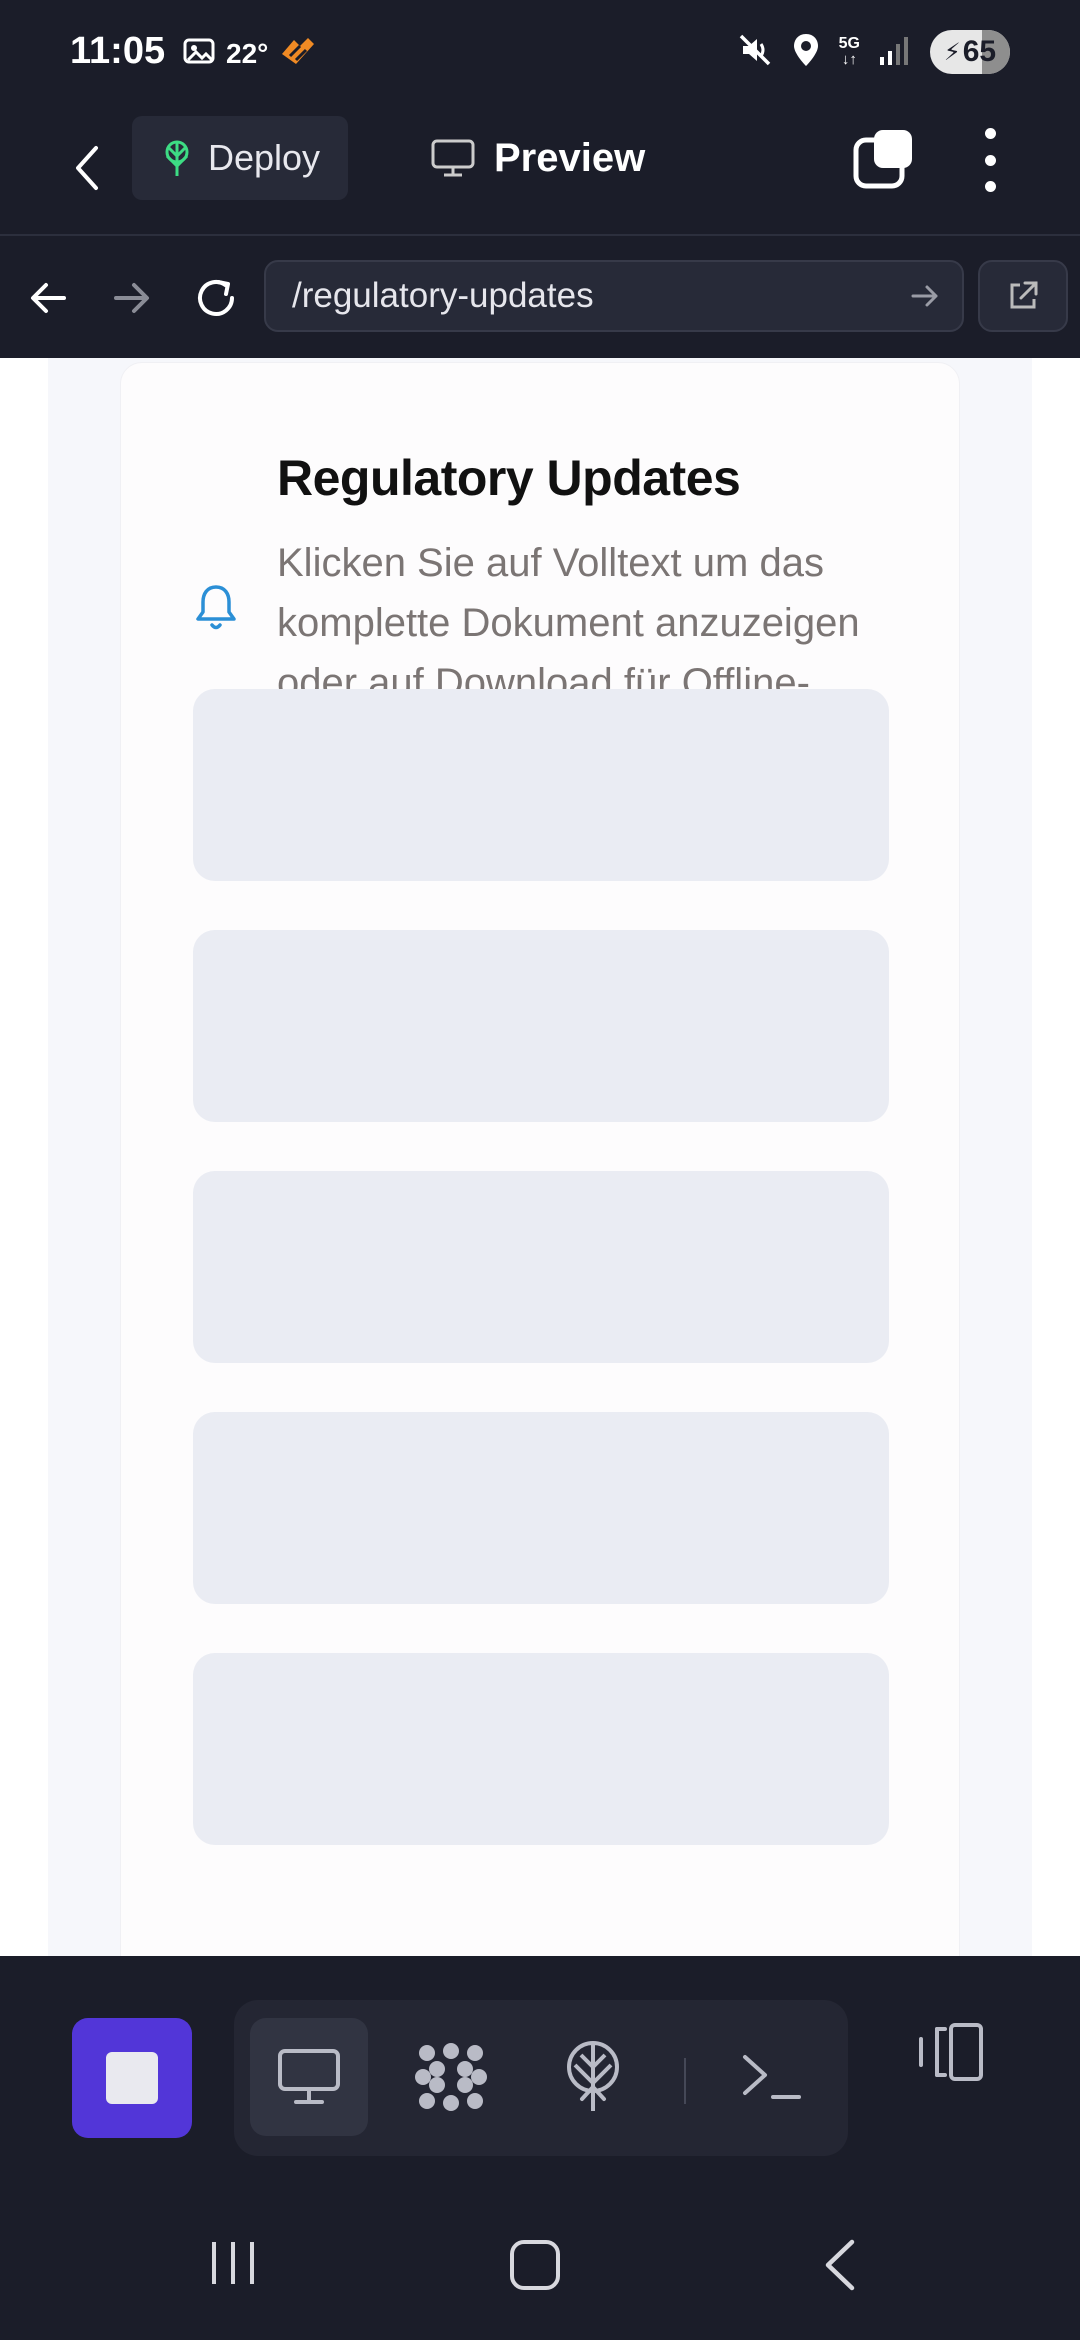  I want to click on home-button, so click(535, 2265).